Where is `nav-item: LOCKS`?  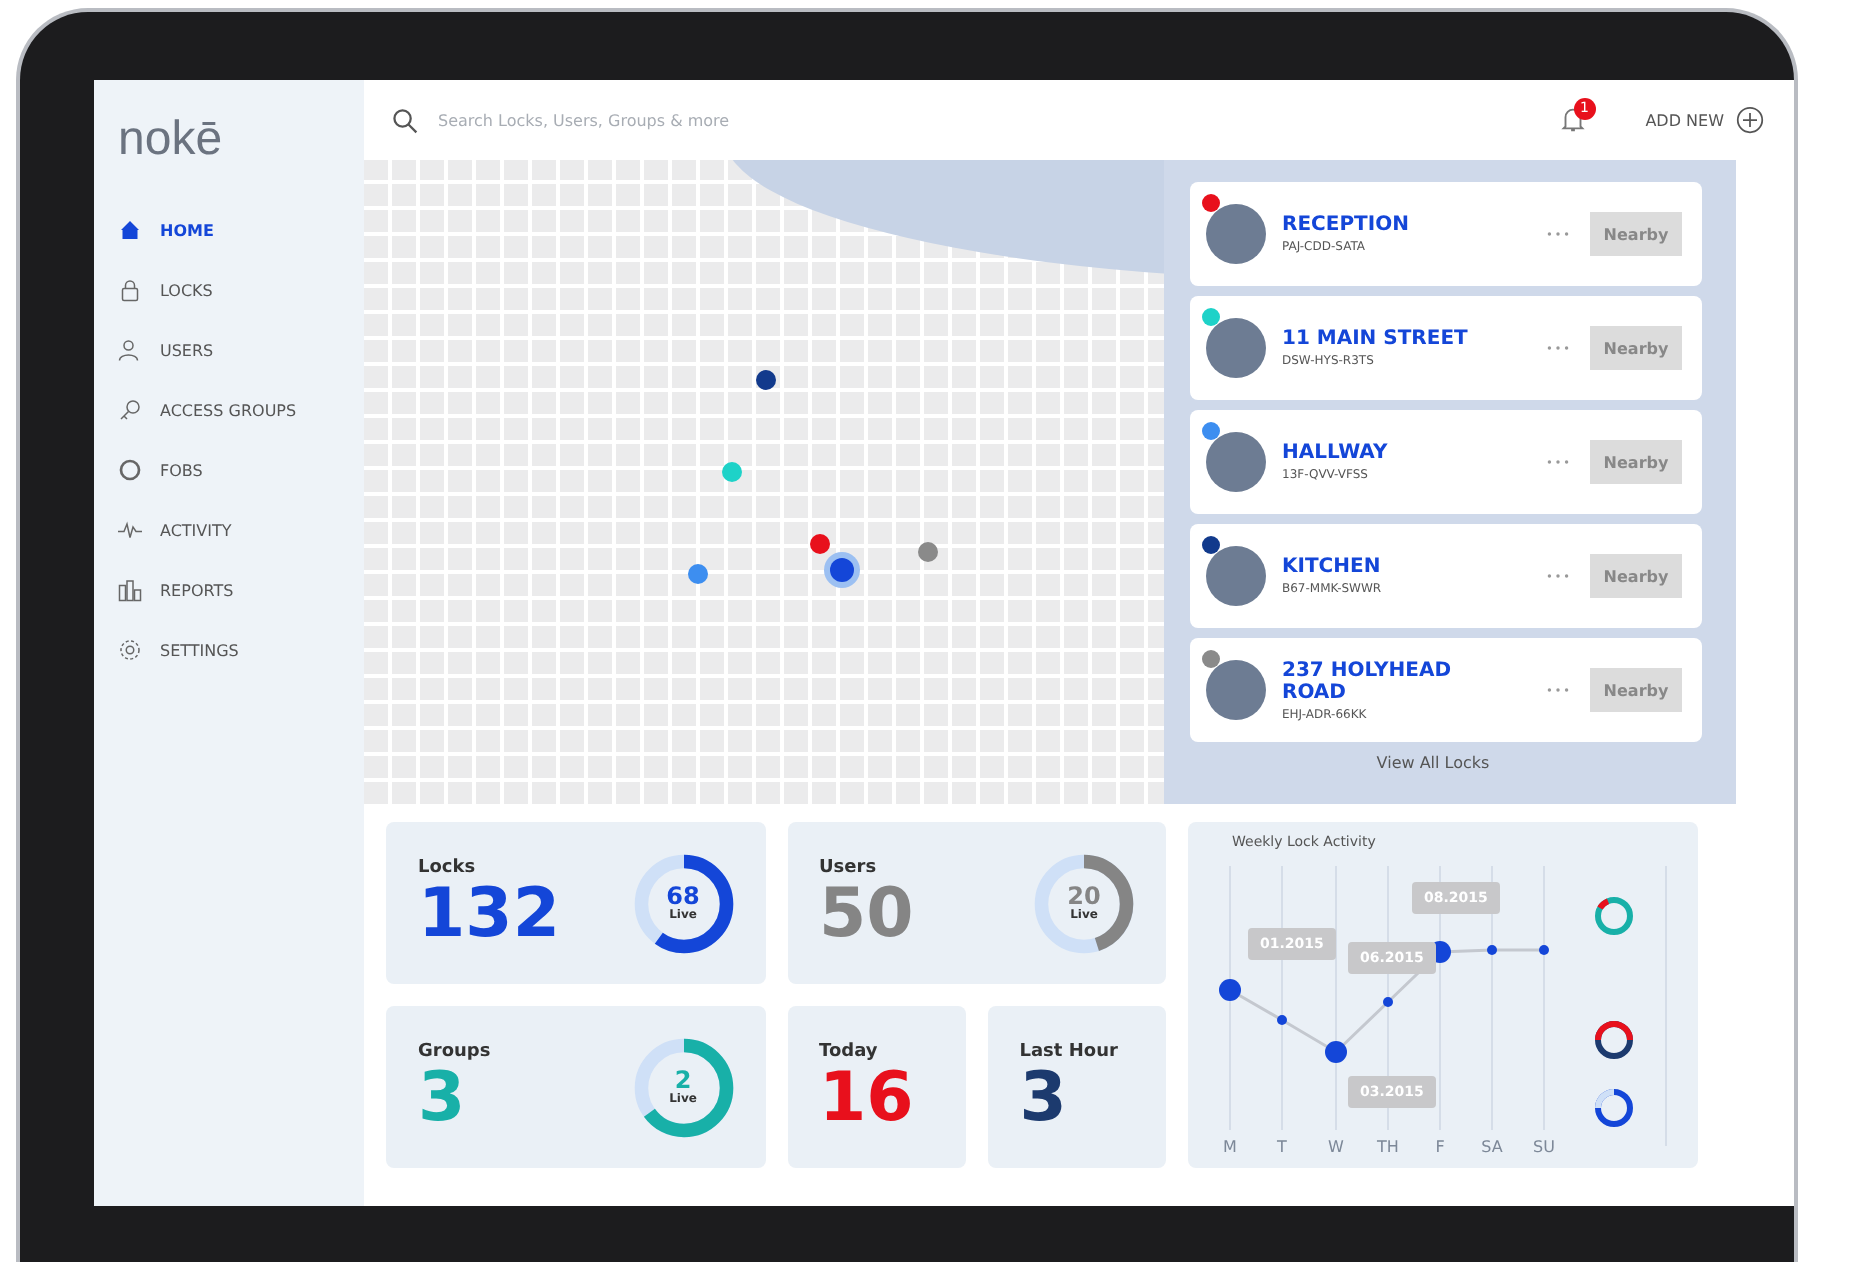 nav-item: LOCKS is located at coordinates (241, 290).